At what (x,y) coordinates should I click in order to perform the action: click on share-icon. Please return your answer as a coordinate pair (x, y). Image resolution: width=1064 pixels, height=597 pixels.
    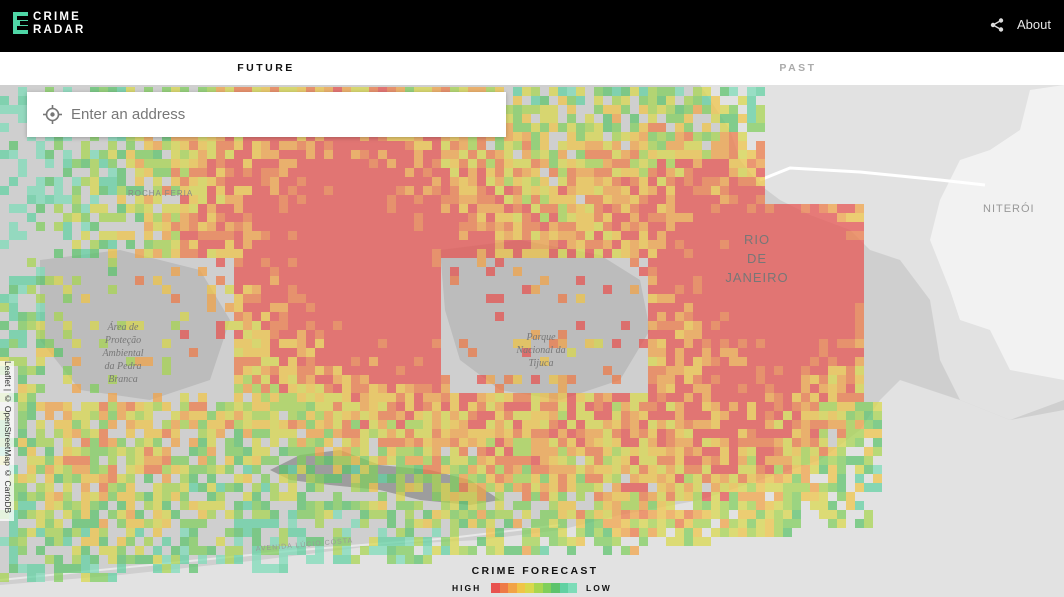
    Looking at the image, I should click on (997, 25).